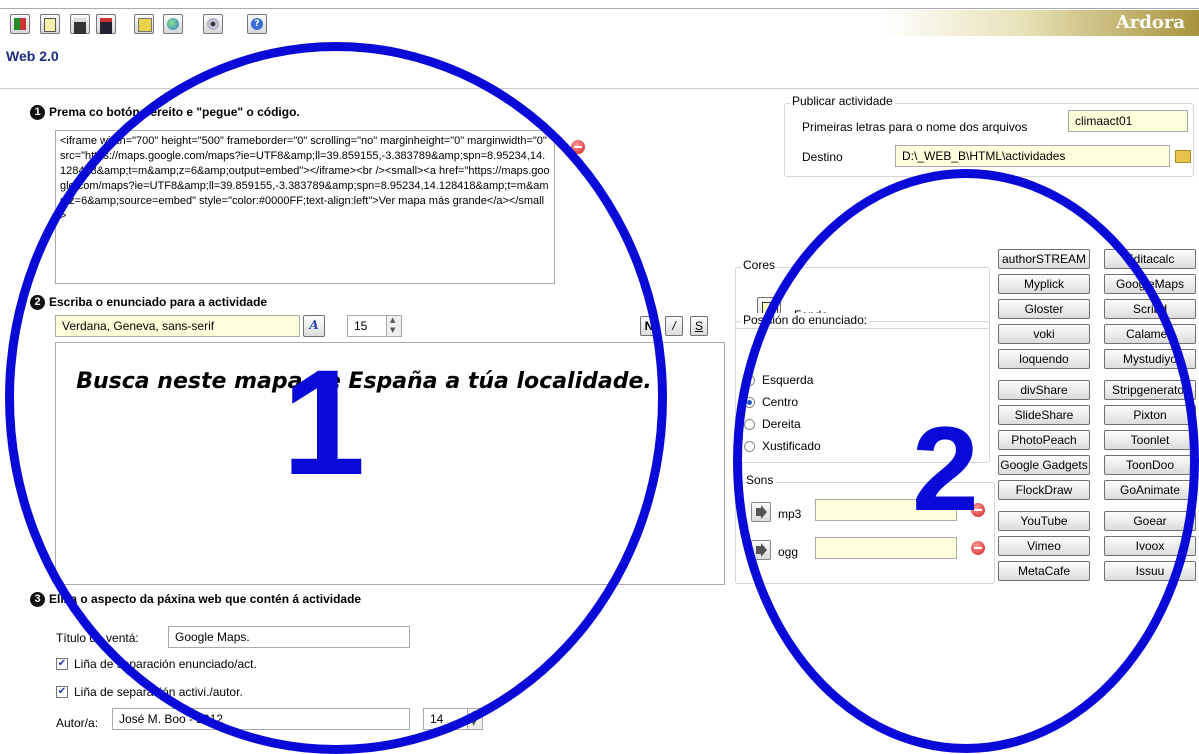  I want to click on font-family-field: Verdana, Geneva, sans-serif, so click(177, 326).